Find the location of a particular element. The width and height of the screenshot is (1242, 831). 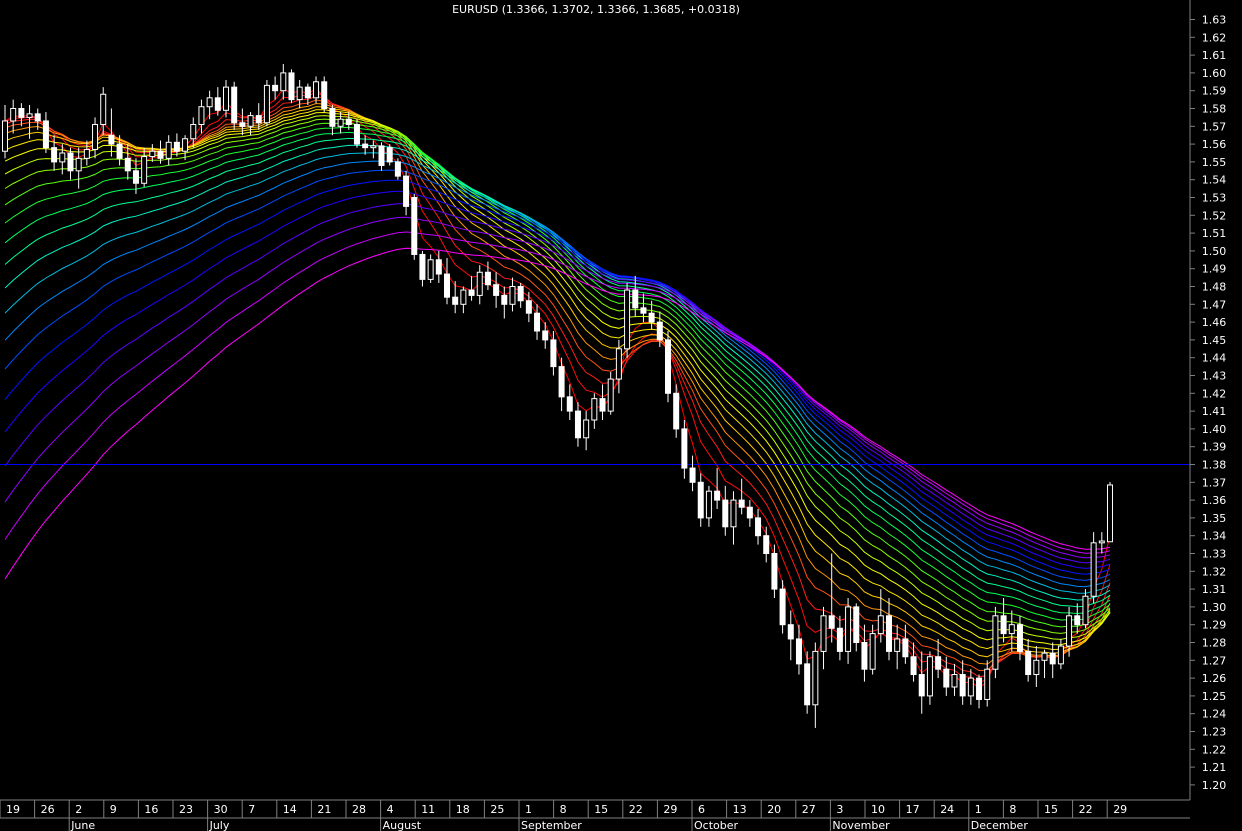

y-tick-label: 1.33 is located at coordinates (1214, 554).